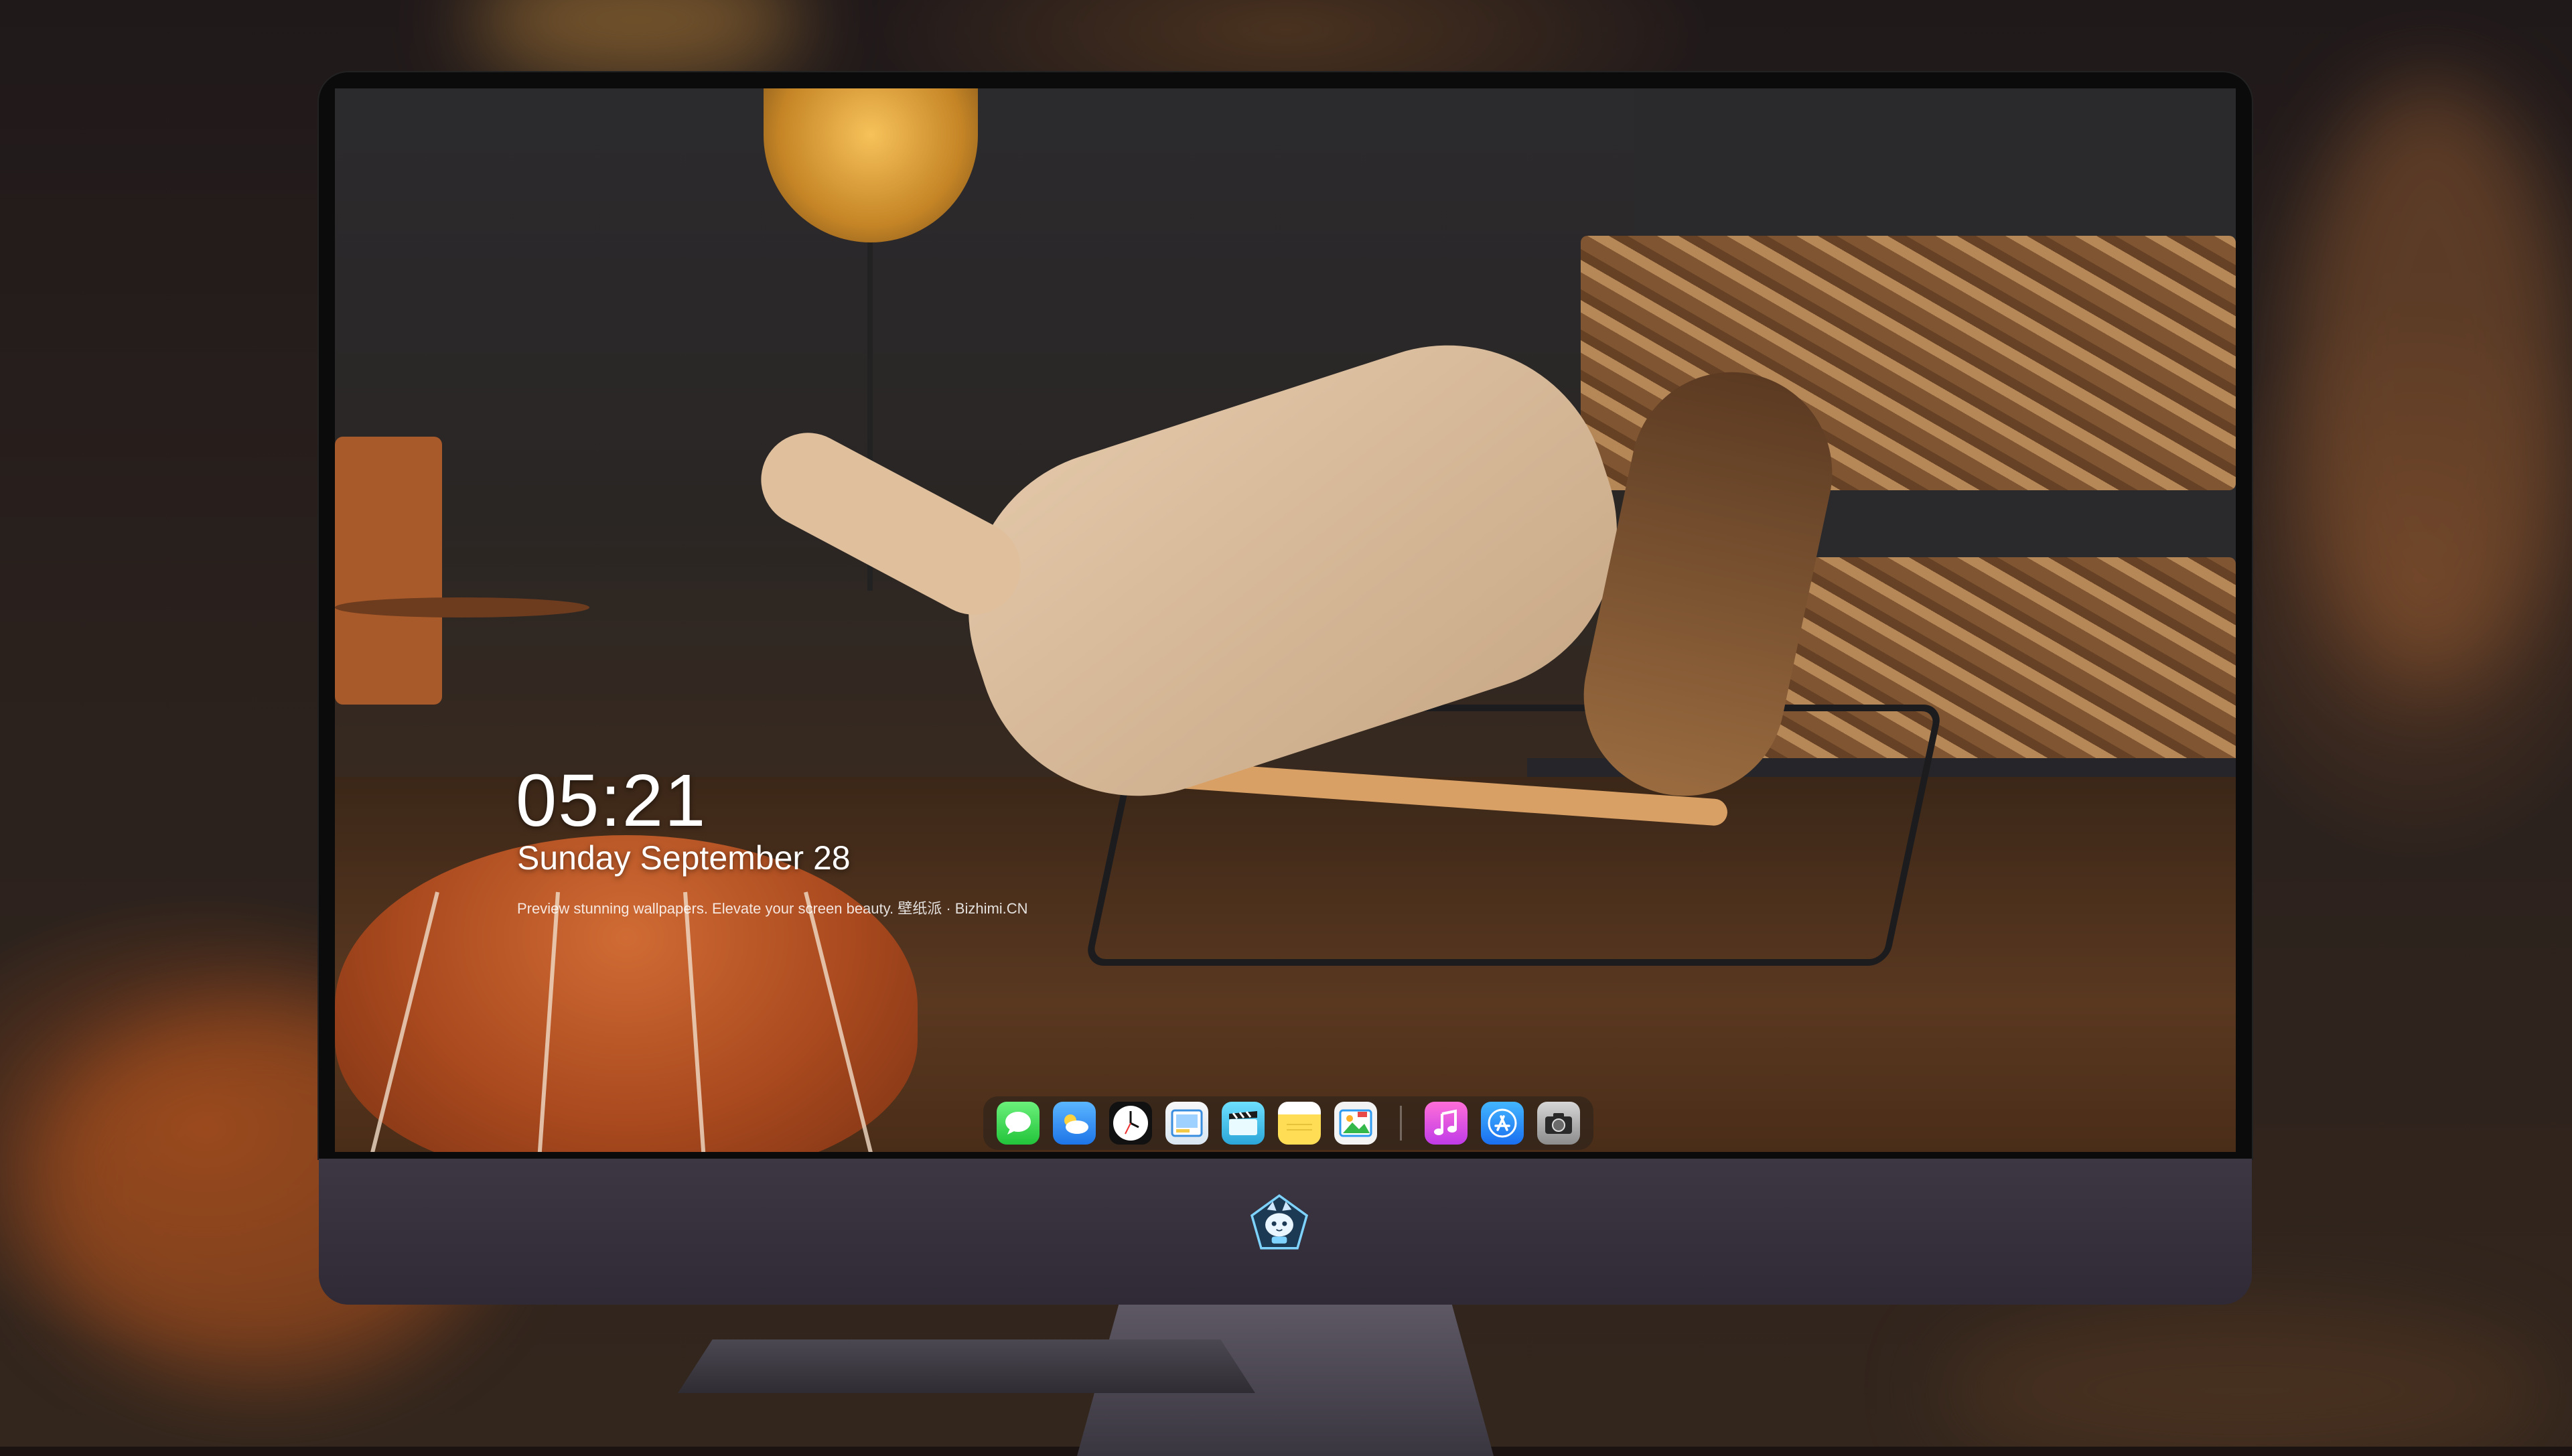  I want to click on monitor-stand-base, so click(966, 1366).